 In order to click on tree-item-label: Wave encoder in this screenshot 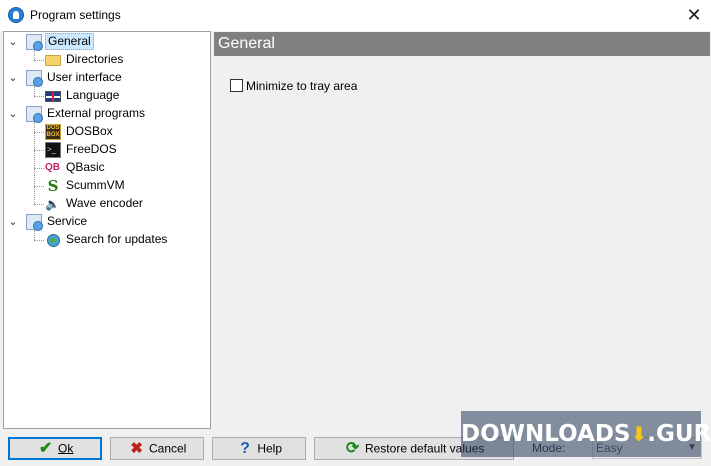, I will do `click(104, 203)`.